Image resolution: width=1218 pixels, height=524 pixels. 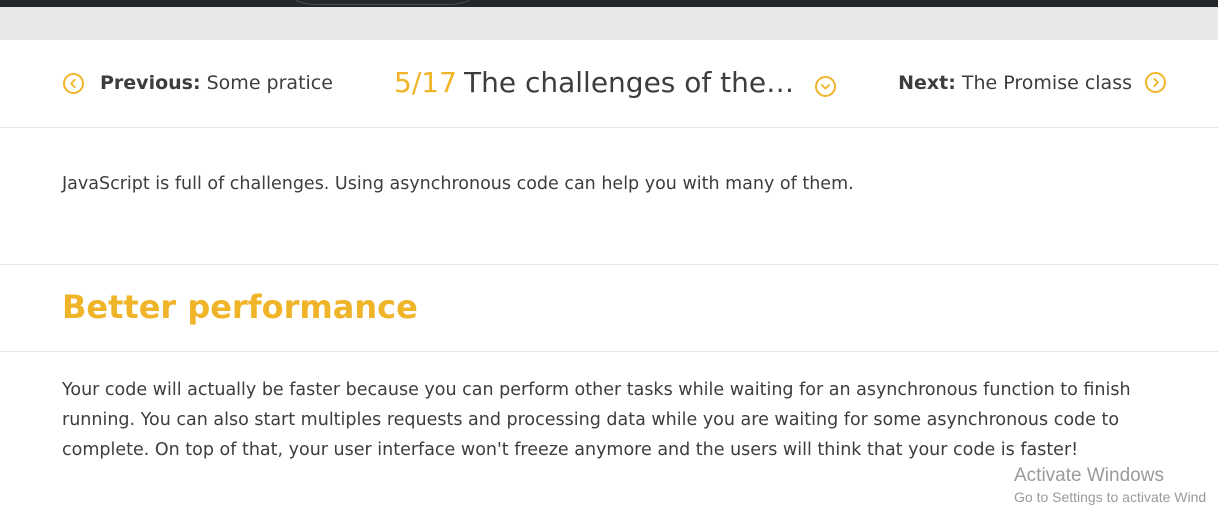 What do you see at coordinates (240, 307) in the screenshot?
I see `section-heading: Better performance` at bounding box center [240, 307].